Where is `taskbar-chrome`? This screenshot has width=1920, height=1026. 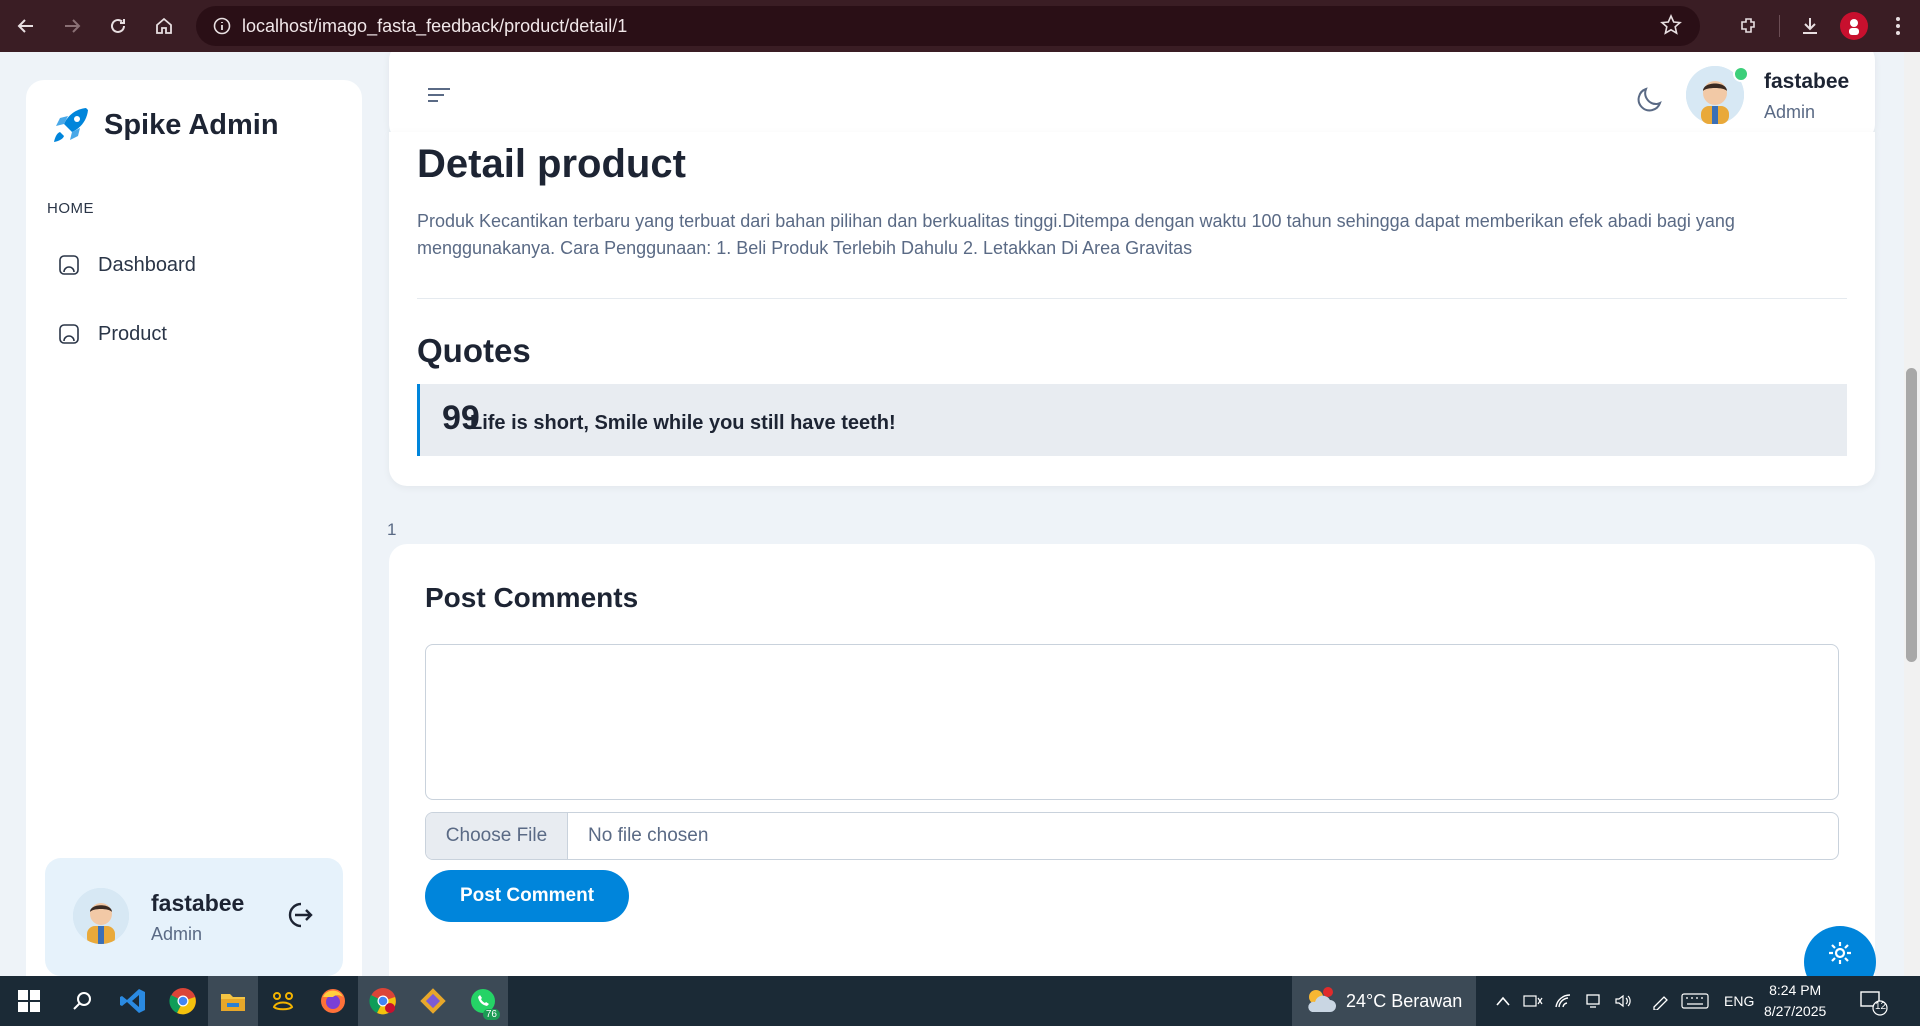
taskbar-chrome is located at coordinates (183, 1001).